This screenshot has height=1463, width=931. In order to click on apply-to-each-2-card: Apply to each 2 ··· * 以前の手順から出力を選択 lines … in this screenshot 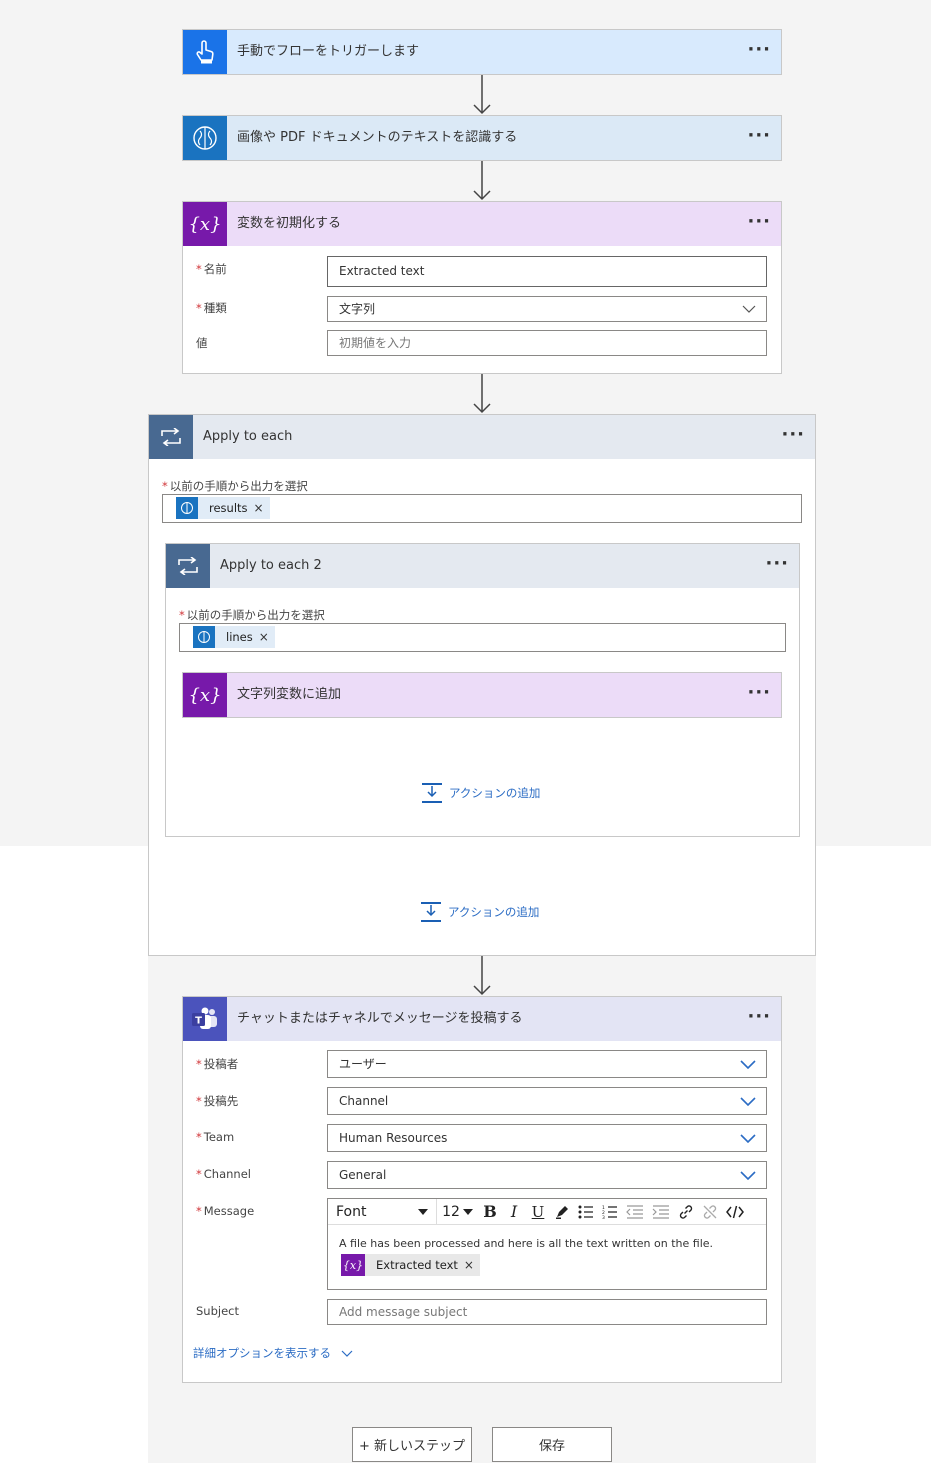, I will do `click(482, 690)`.